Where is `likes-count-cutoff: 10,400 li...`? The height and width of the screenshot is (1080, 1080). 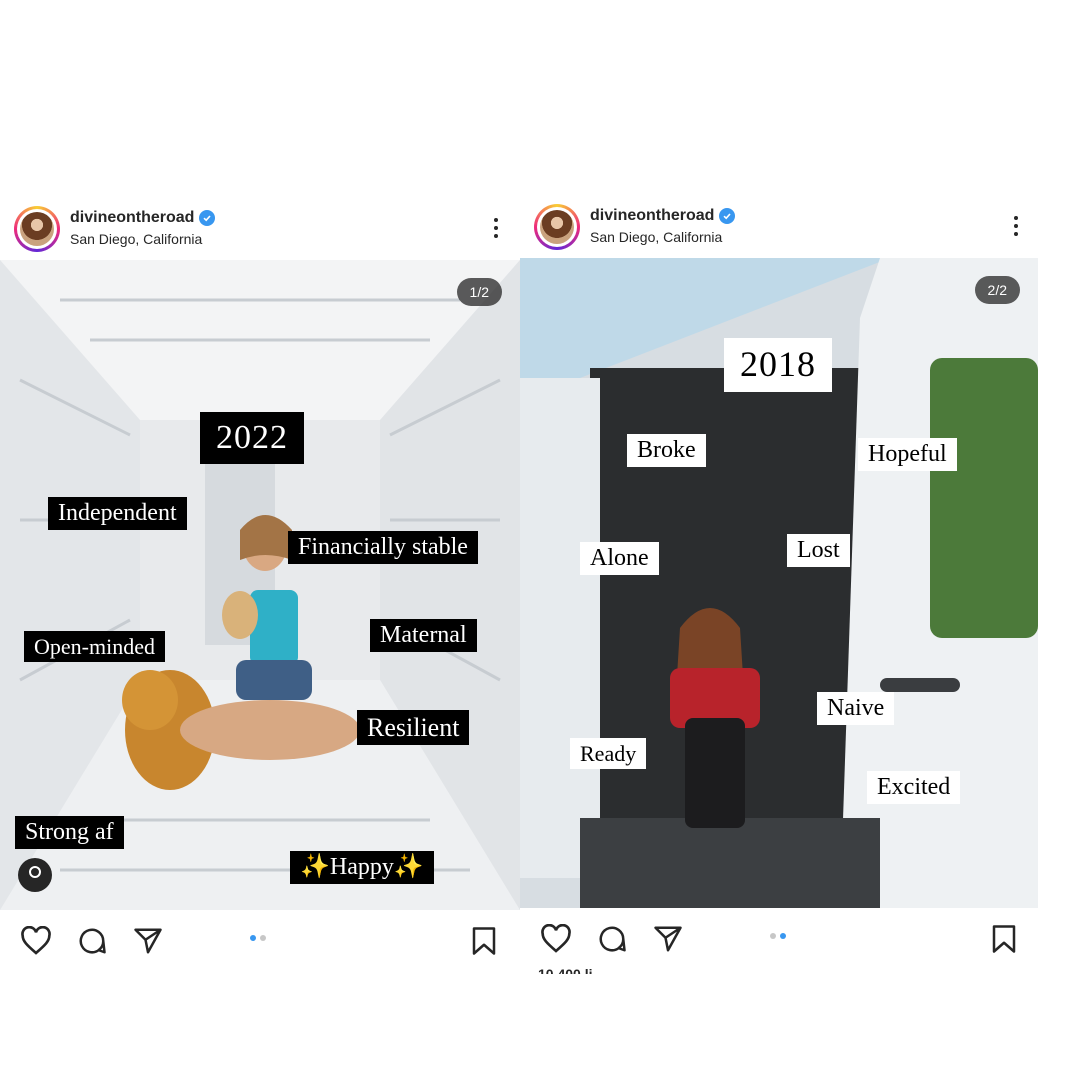 likes-count-cutoff: 10,400 li... is located at coordinates (571, 971).